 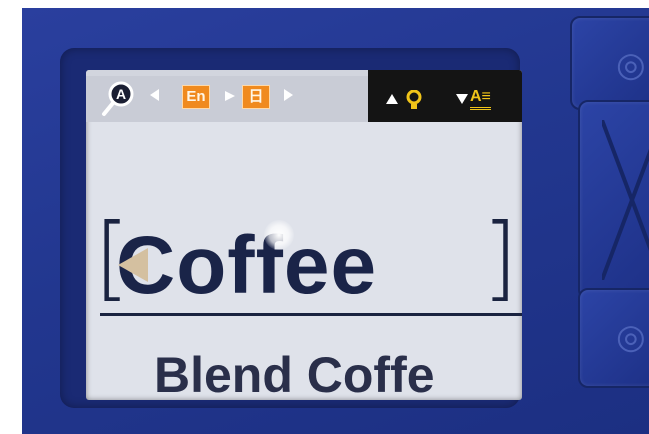 I want to click on search-icon: A, so click(x=118, y=98).